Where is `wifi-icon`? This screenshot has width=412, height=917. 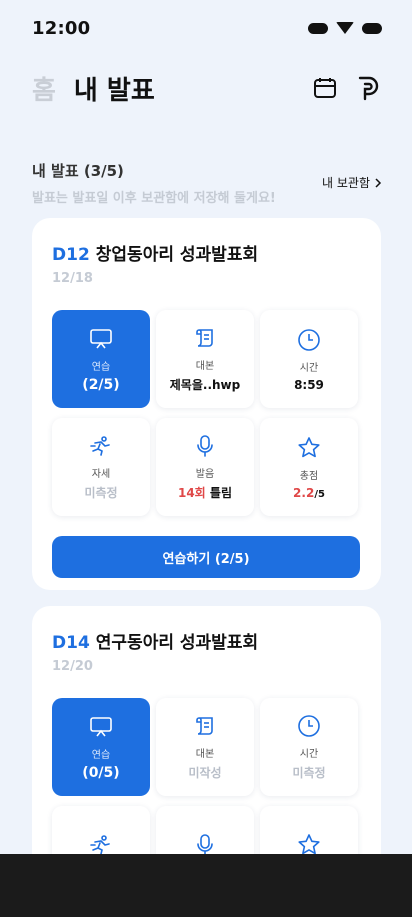 wifi-icon is located at coordinates (345, 28).